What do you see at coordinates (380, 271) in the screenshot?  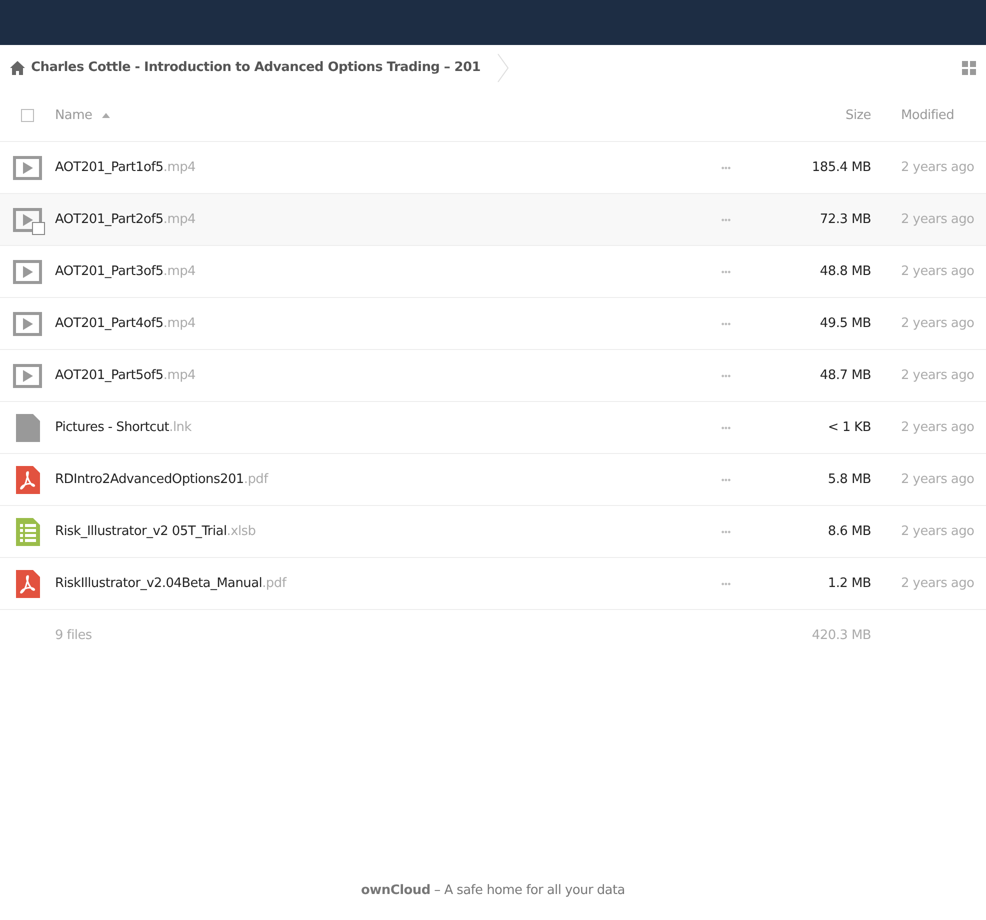 I see `file-name: AOT201_Part3of5.mp4` at bounding box center [380, 271].